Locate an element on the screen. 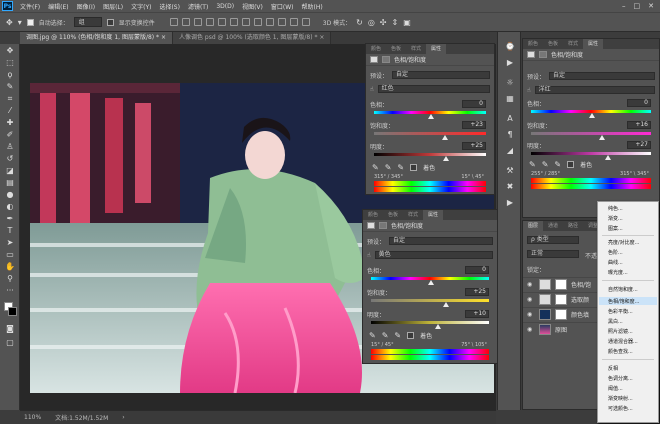  lightness-slider is located at coordinates (591, 153).